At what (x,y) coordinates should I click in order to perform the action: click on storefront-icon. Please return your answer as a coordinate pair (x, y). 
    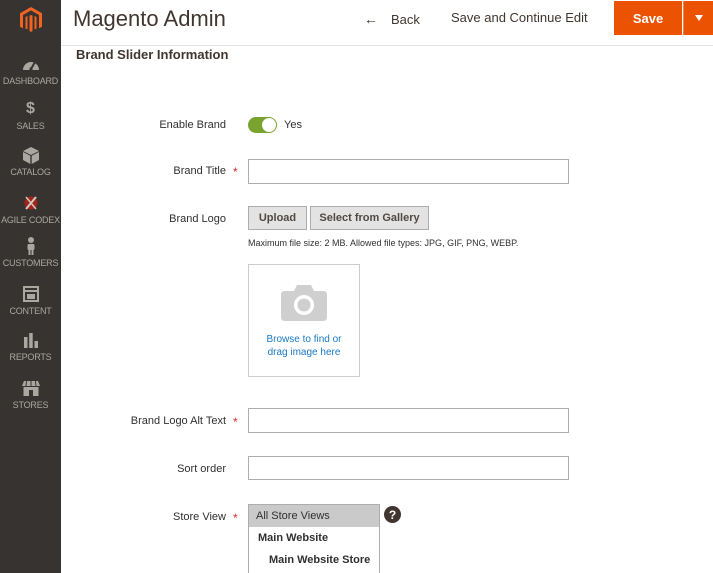
    Looking at the image, I should click on (30, 388).